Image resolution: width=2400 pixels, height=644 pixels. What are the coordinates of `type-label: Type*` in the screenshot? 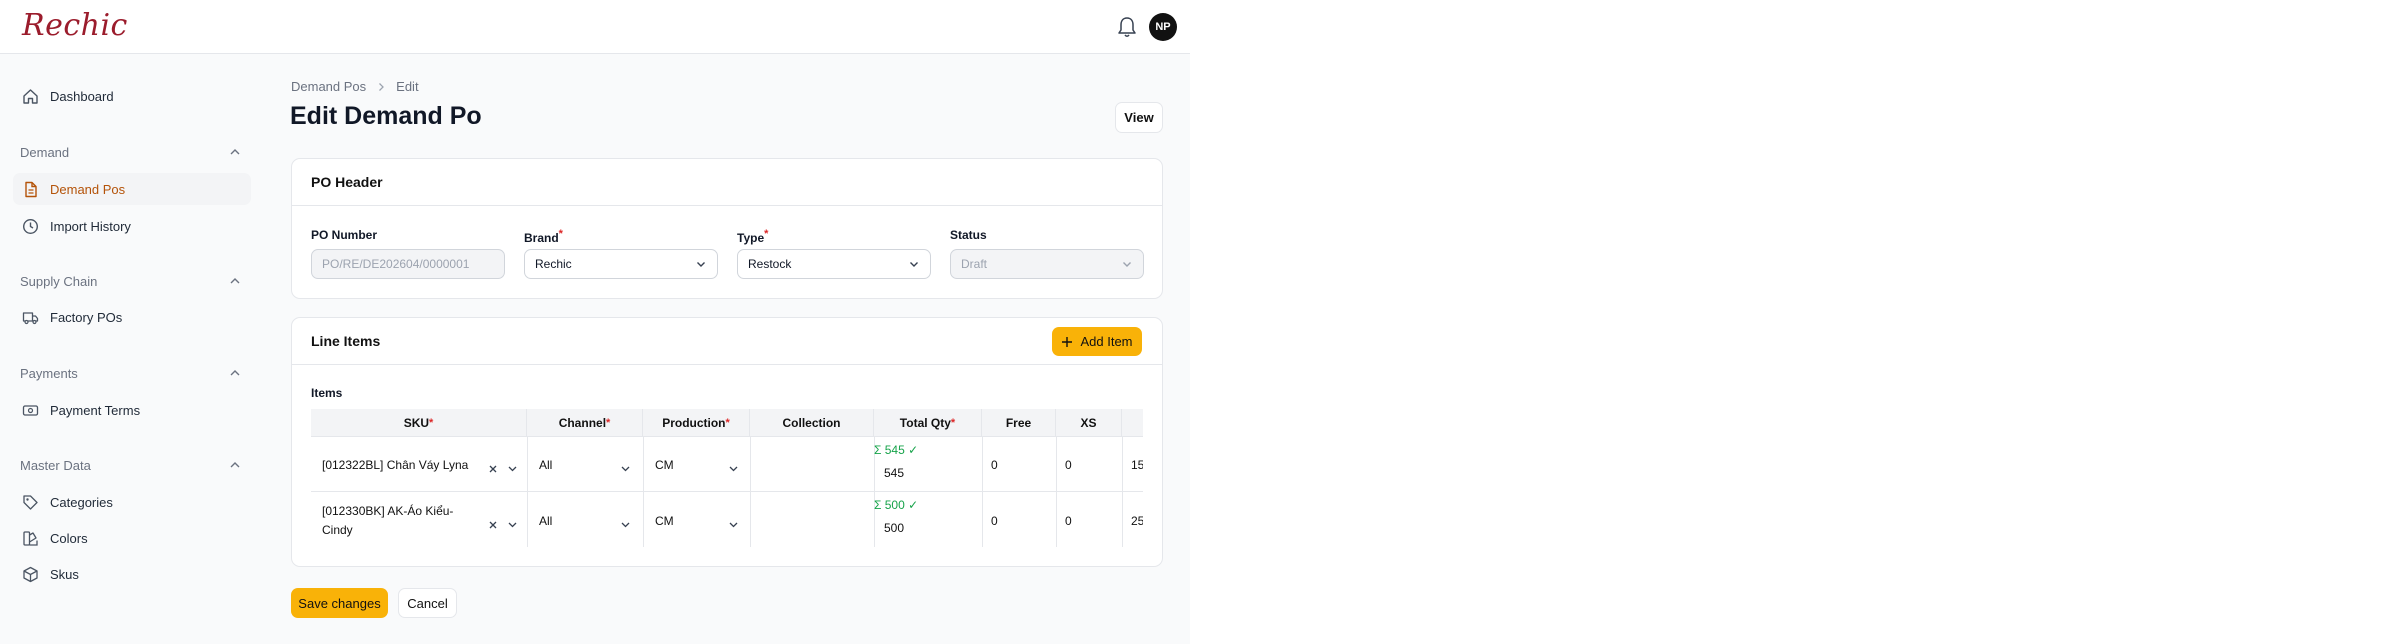 It's located at (753, 236).